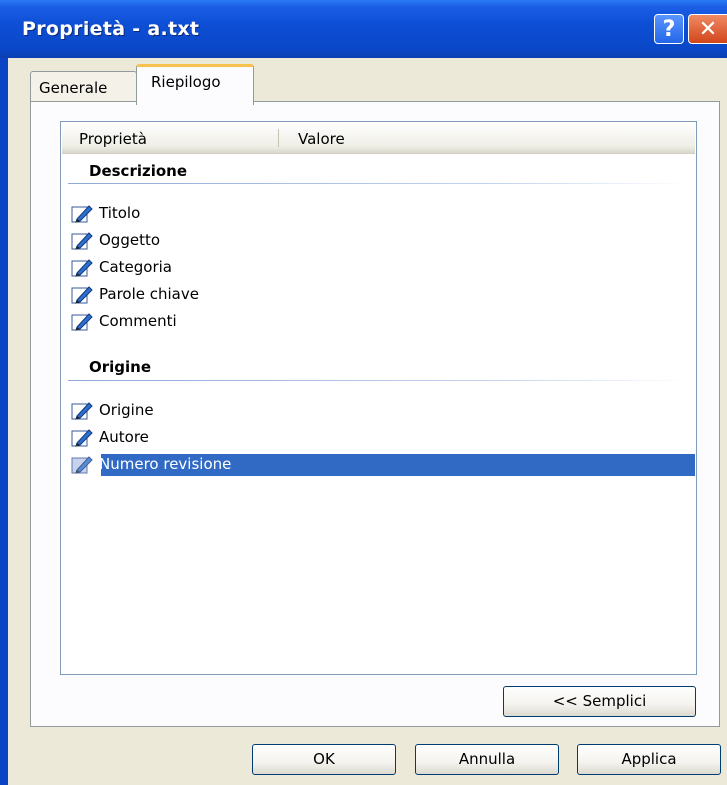 The image size is (727, 785). Describe the element at coordinates (186, 82) in the screenshot. I see `tab-summary-label: Riepilogo` at that location.